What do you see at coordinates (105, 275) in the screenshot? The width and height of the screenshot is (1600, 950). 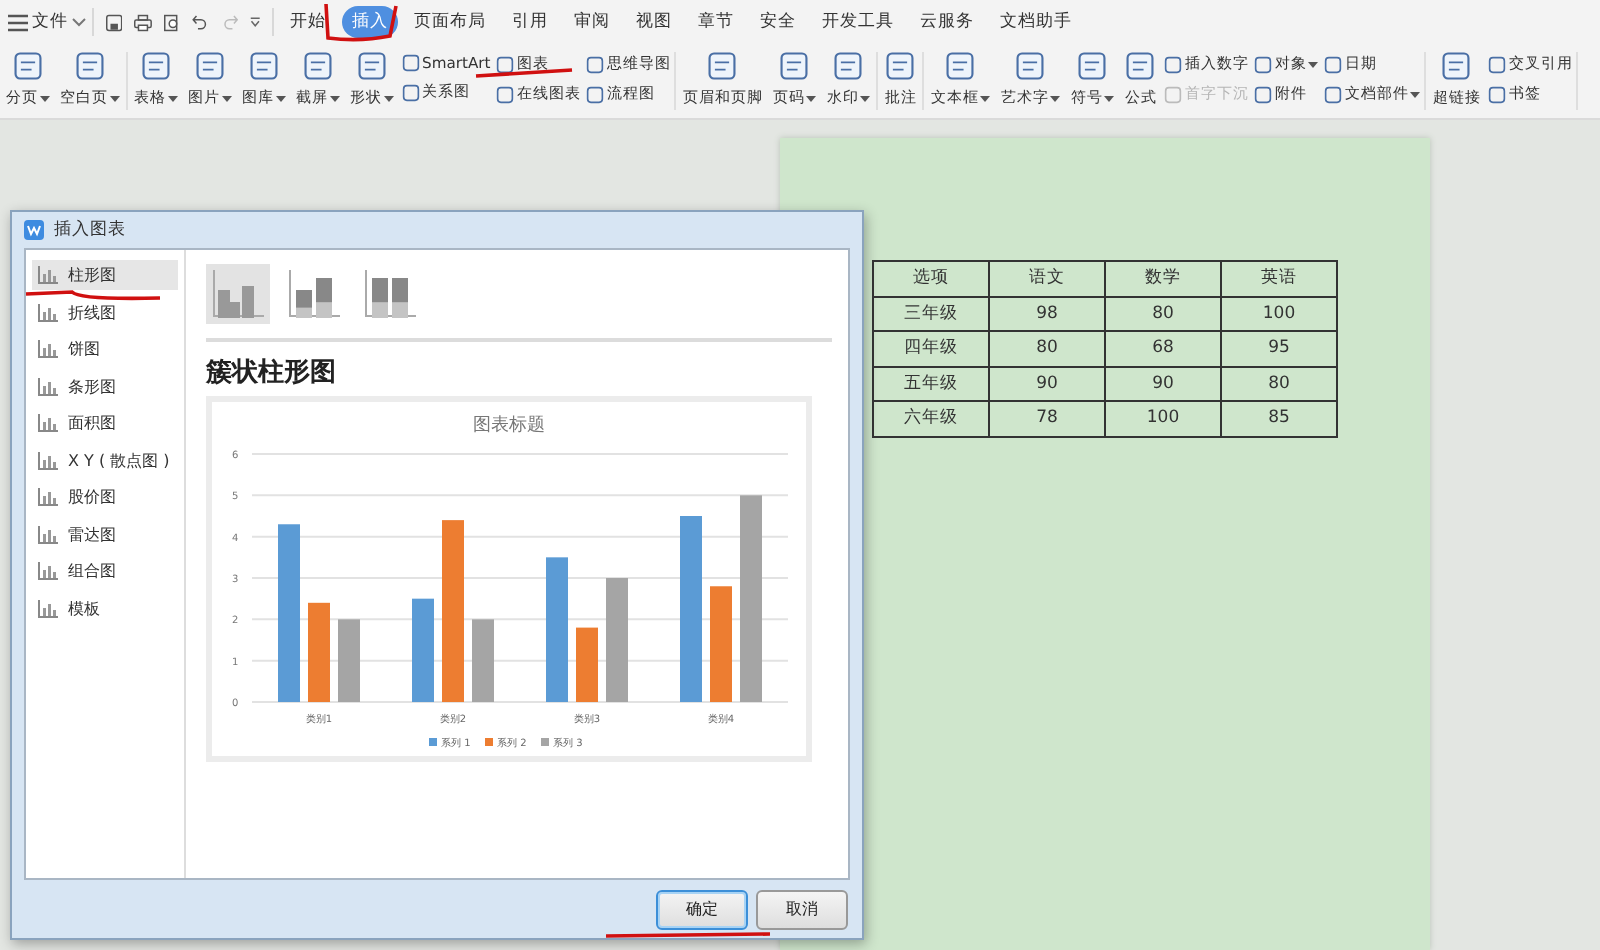 I see `chart-type-item: 柱形图` at bounding box center [105, 275].